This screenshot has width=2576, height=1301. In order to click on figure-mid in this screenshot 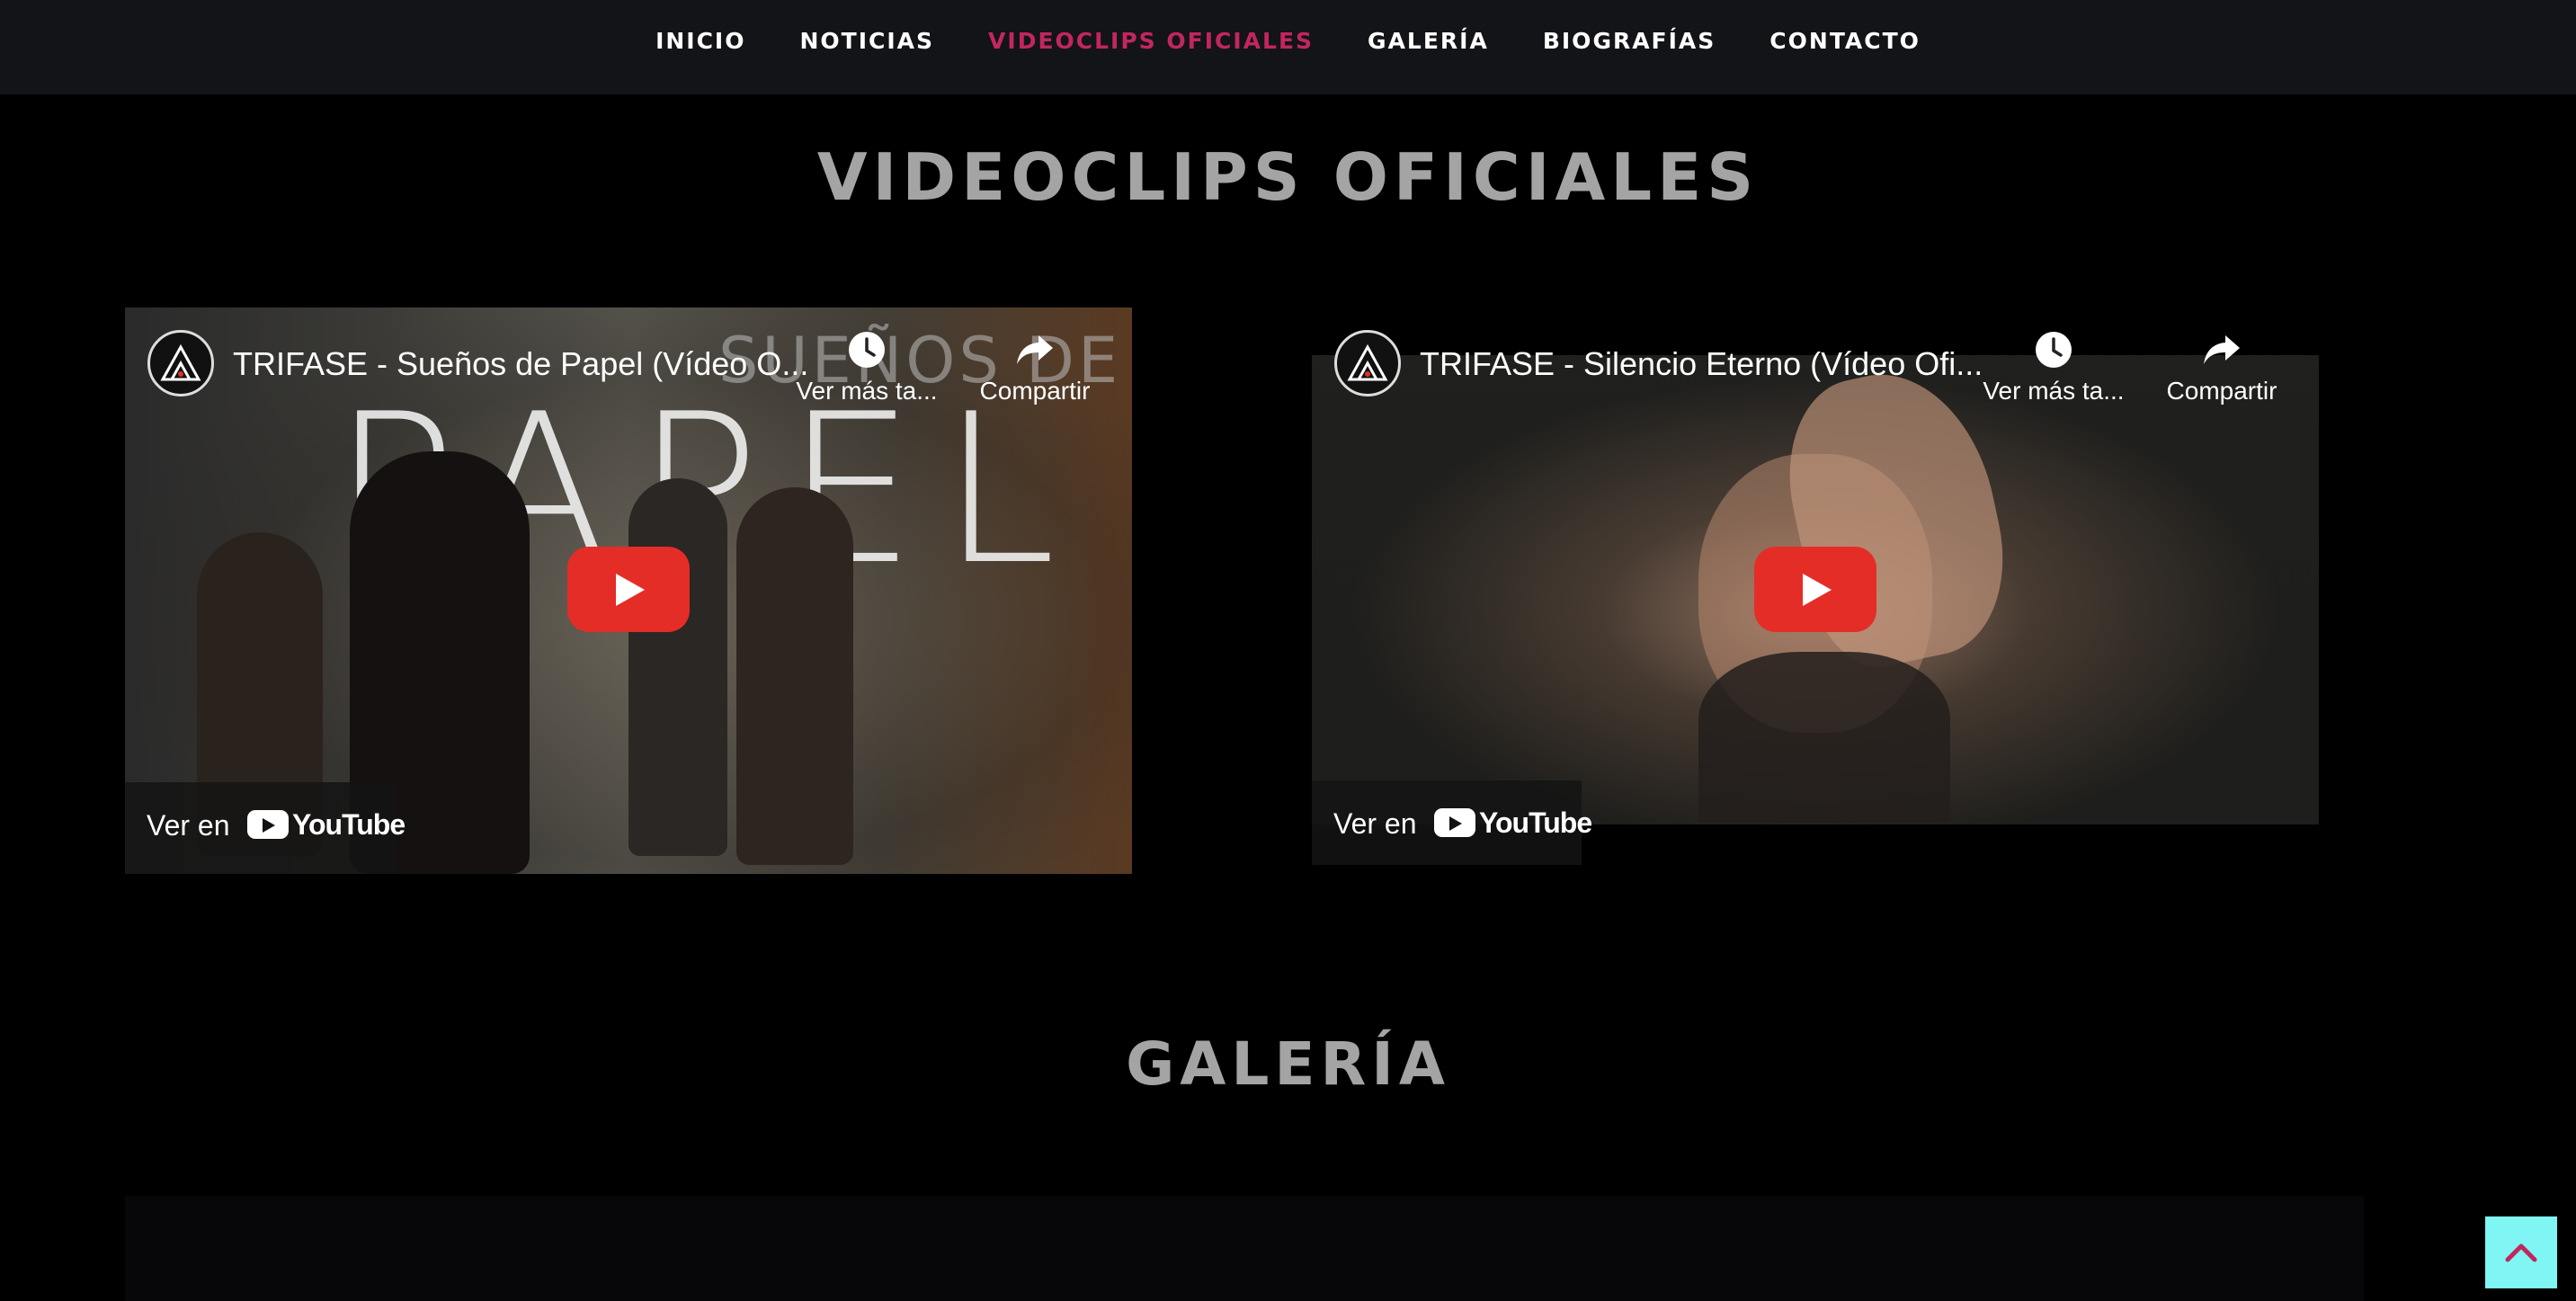, I will do `click(678, 667)`.